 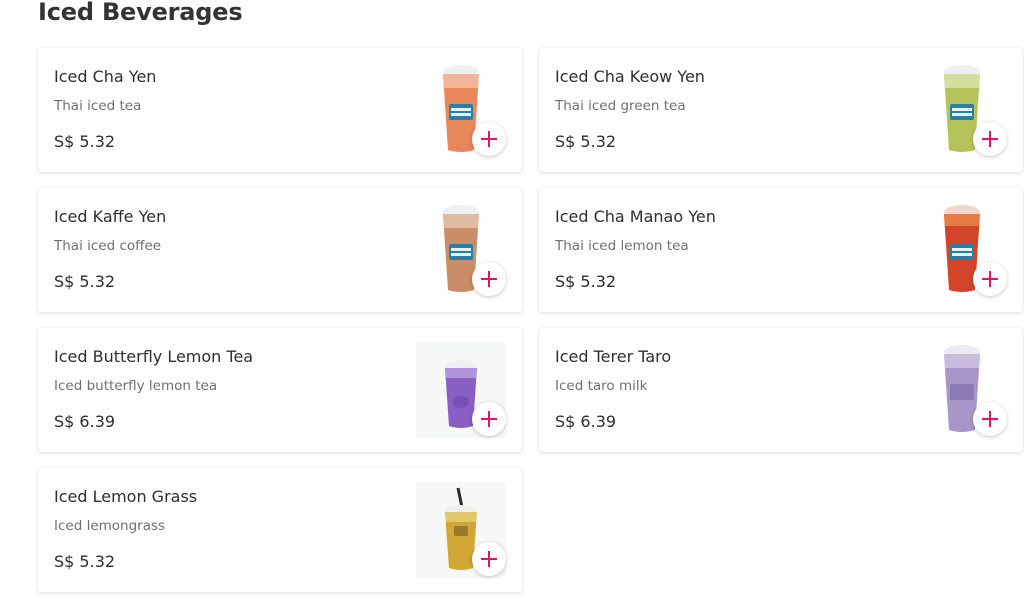 What do you see at coordinates (601, 386) in the screenshot?
I see `item-description: Iced taro milk` at bounding box center [601, 386].